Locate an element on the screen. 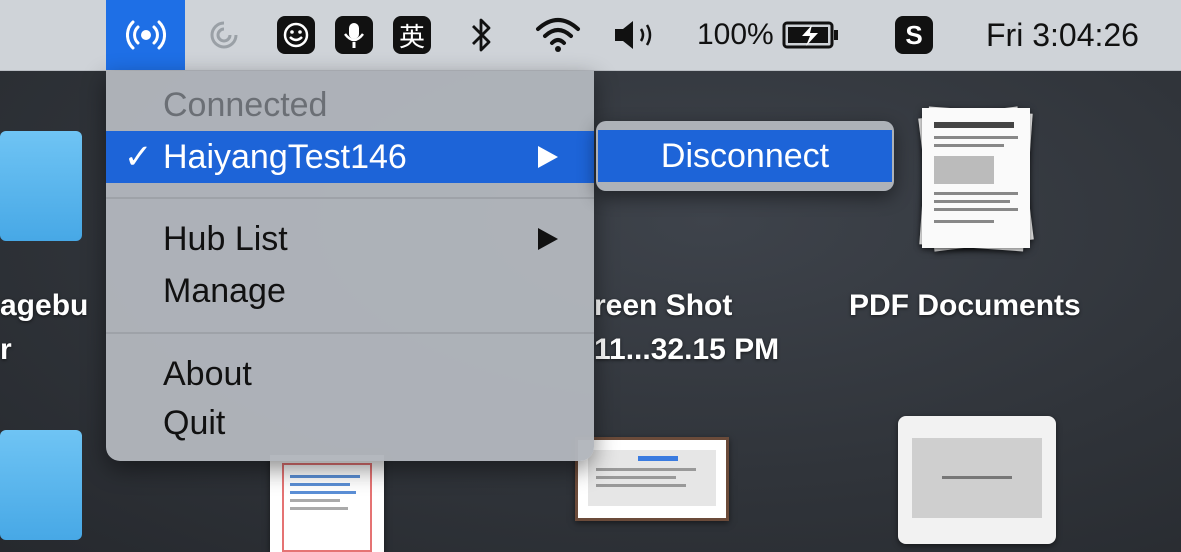 This screenshot has height=552, width=1181. wifi-icon is located at coordinates (558, 35).